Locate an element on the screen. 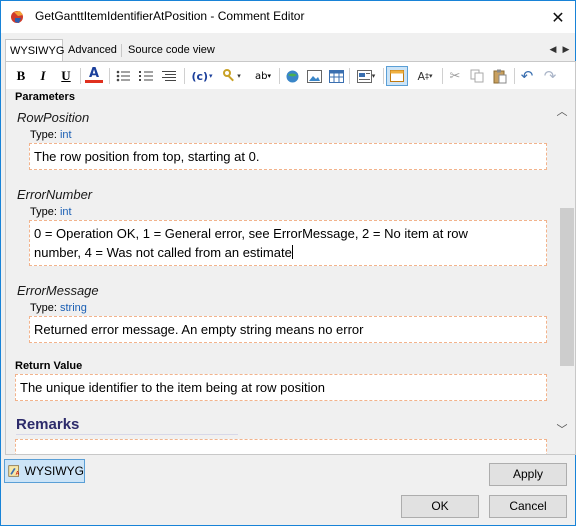  scroll-thumb is located at coordinates (567, 287).